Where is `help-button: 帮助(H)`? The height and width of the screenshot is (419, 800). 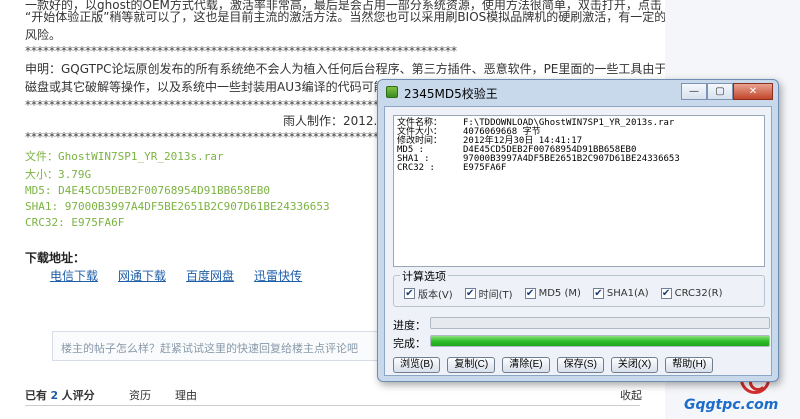
help-button: 帮助(H) is located at coordinates (689, 365).